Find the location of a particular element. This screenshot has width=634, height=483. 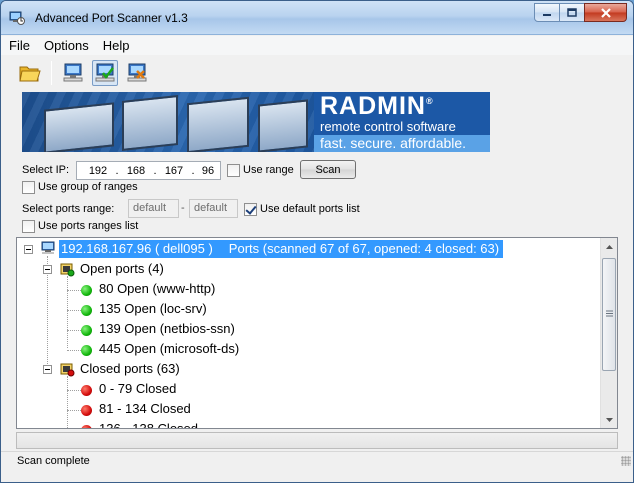

stop-button is located at coordinates (137, 73).